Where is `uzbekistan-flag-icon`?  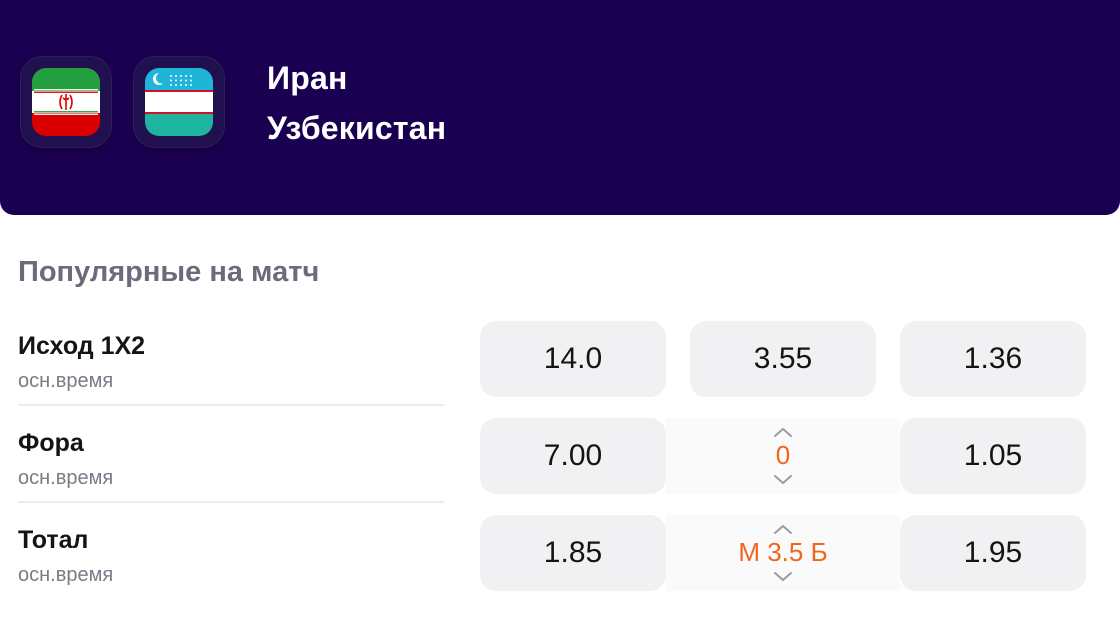 uzbekistan-flag-icon is located at coordinates (179, 102).